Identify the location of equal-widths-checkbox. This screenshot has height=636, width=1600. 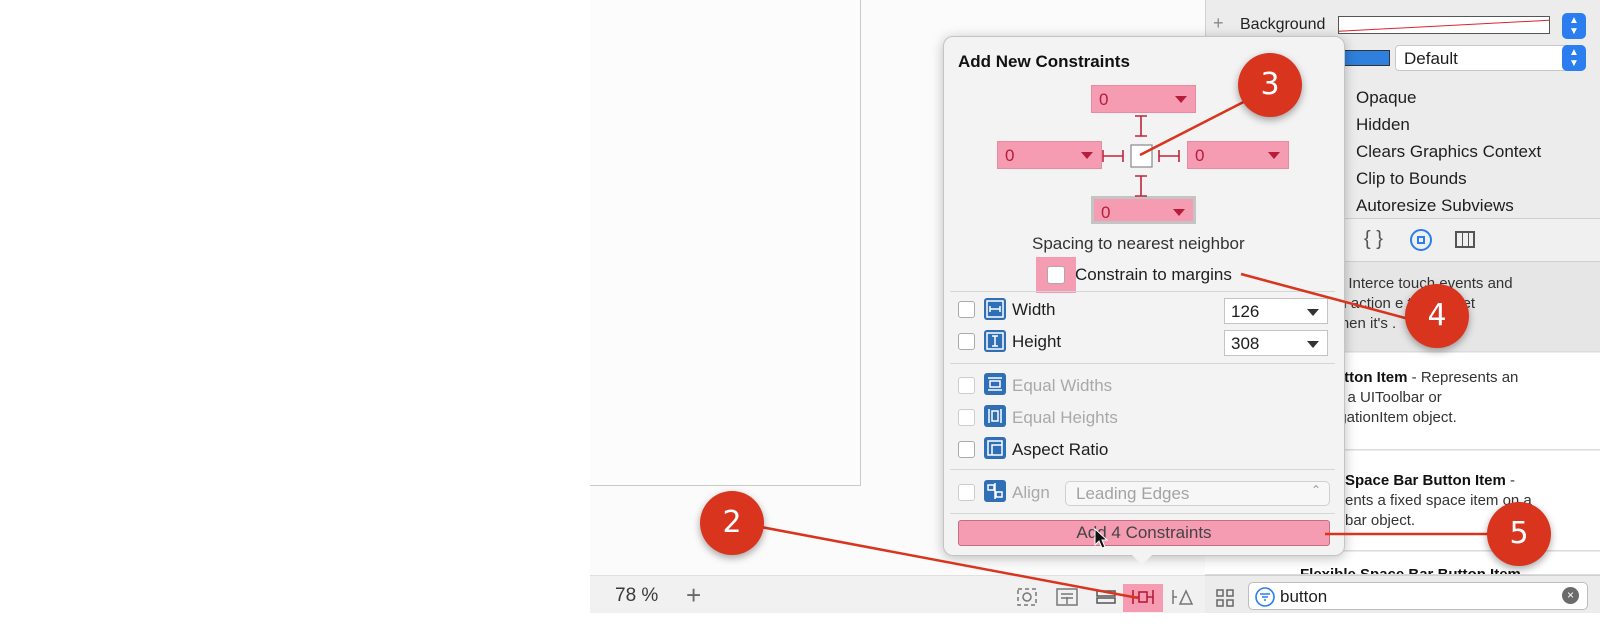
(966, 385).